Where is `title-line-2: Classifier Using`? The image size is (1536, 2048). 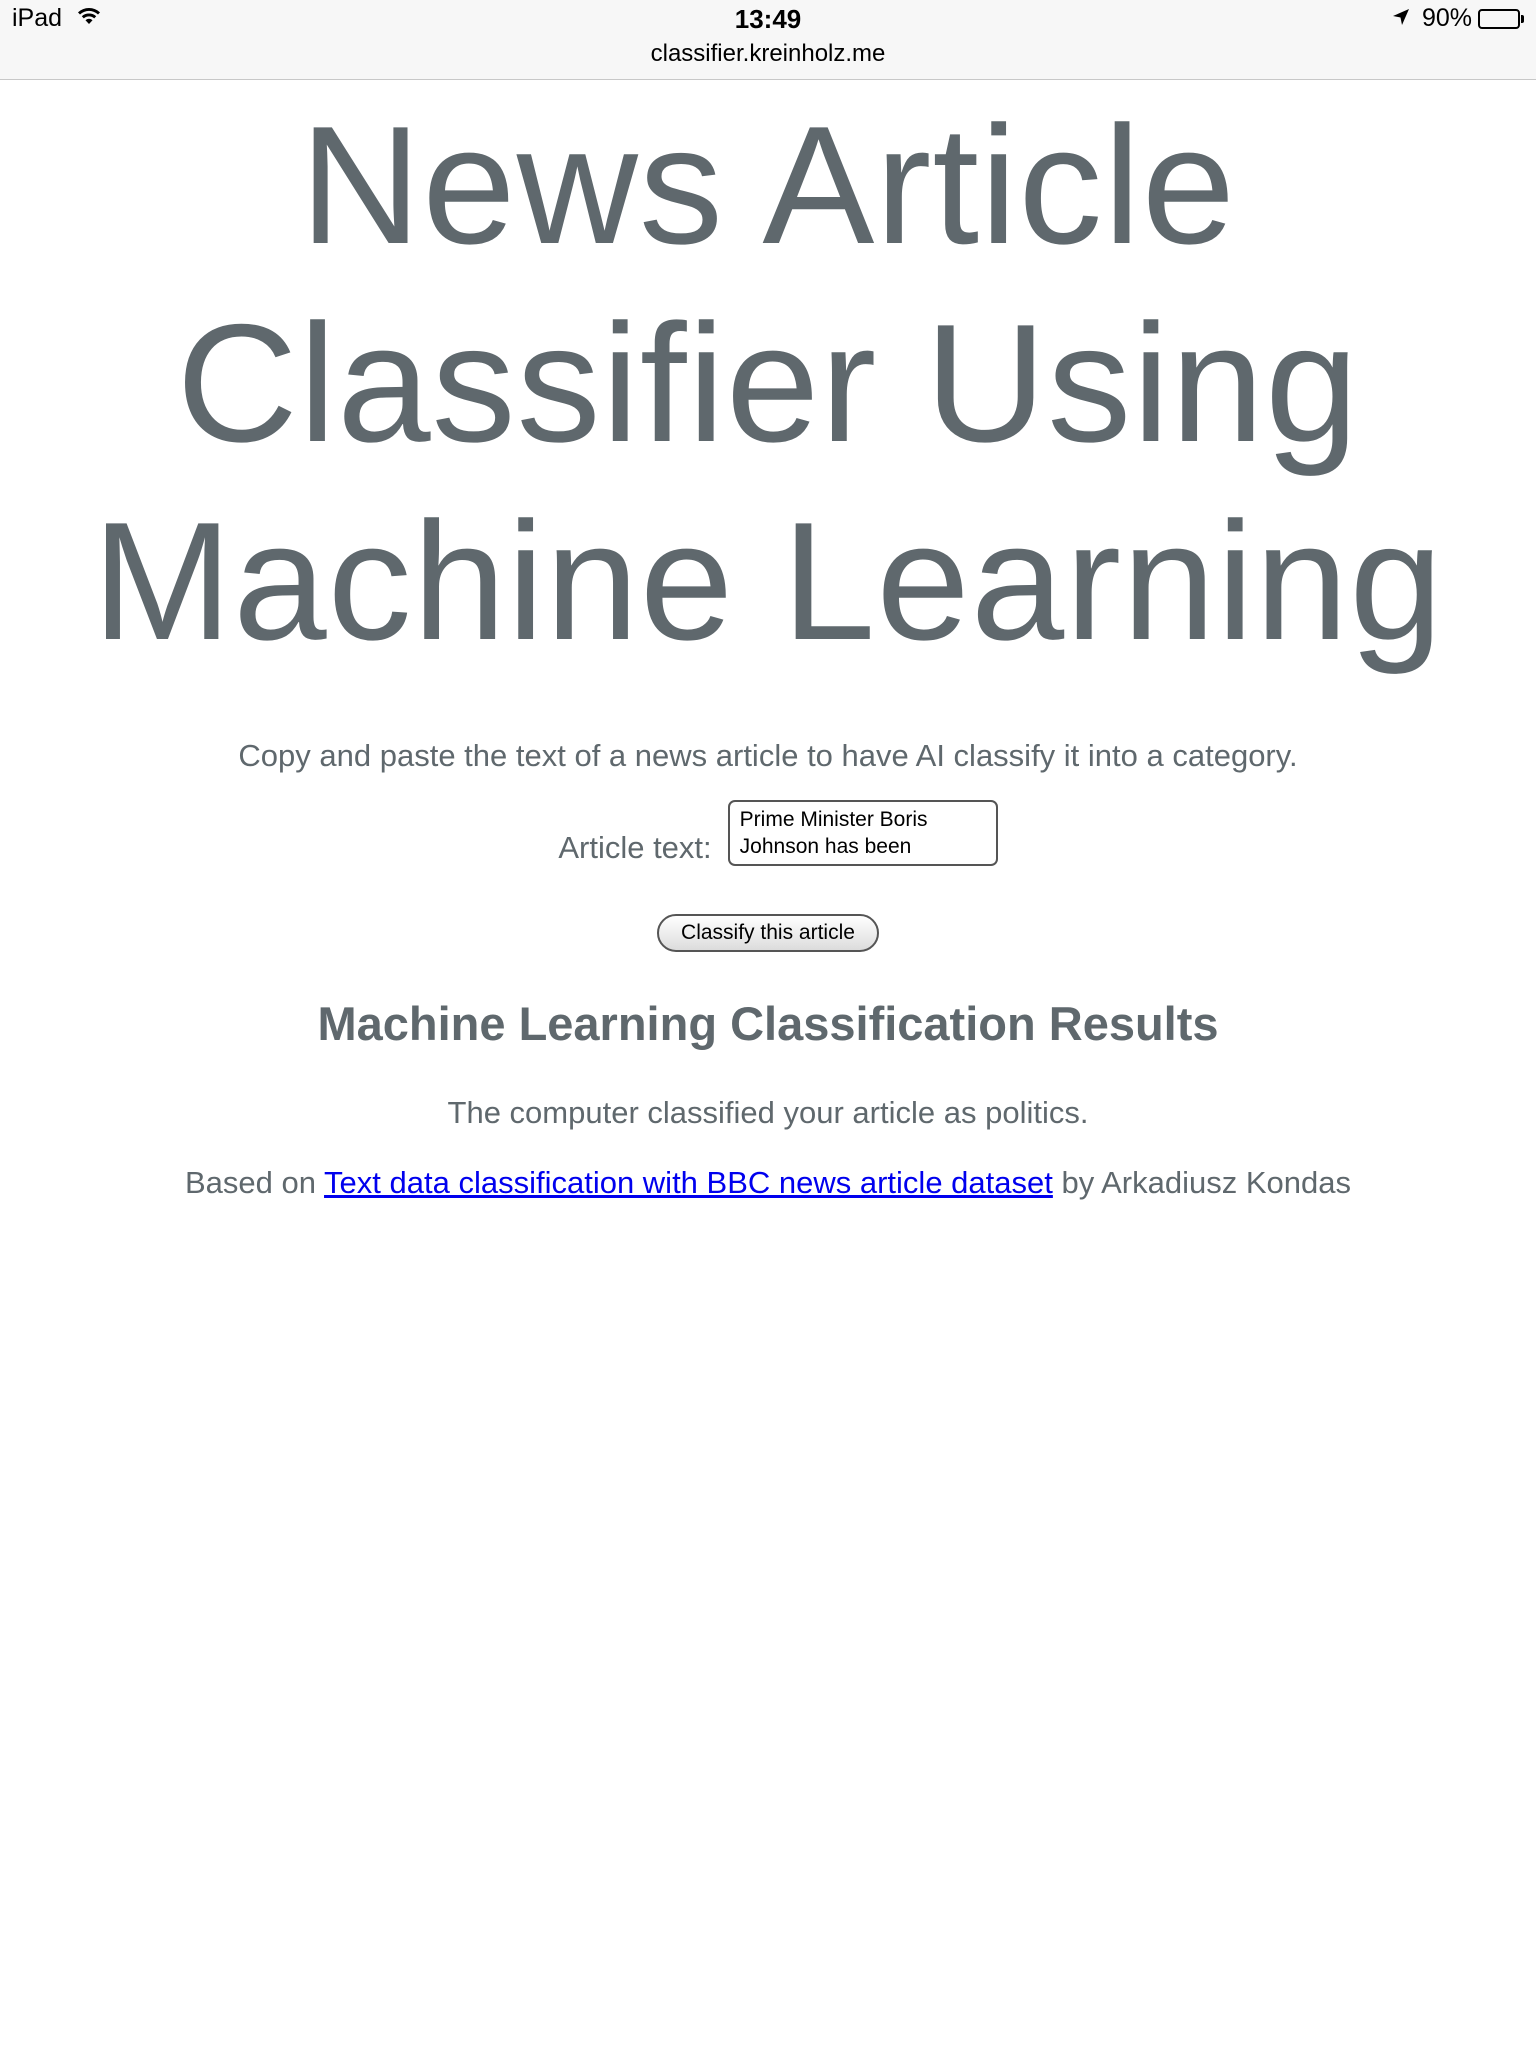 title-line-2: Classifier Using is located at coordinates (768, 383).